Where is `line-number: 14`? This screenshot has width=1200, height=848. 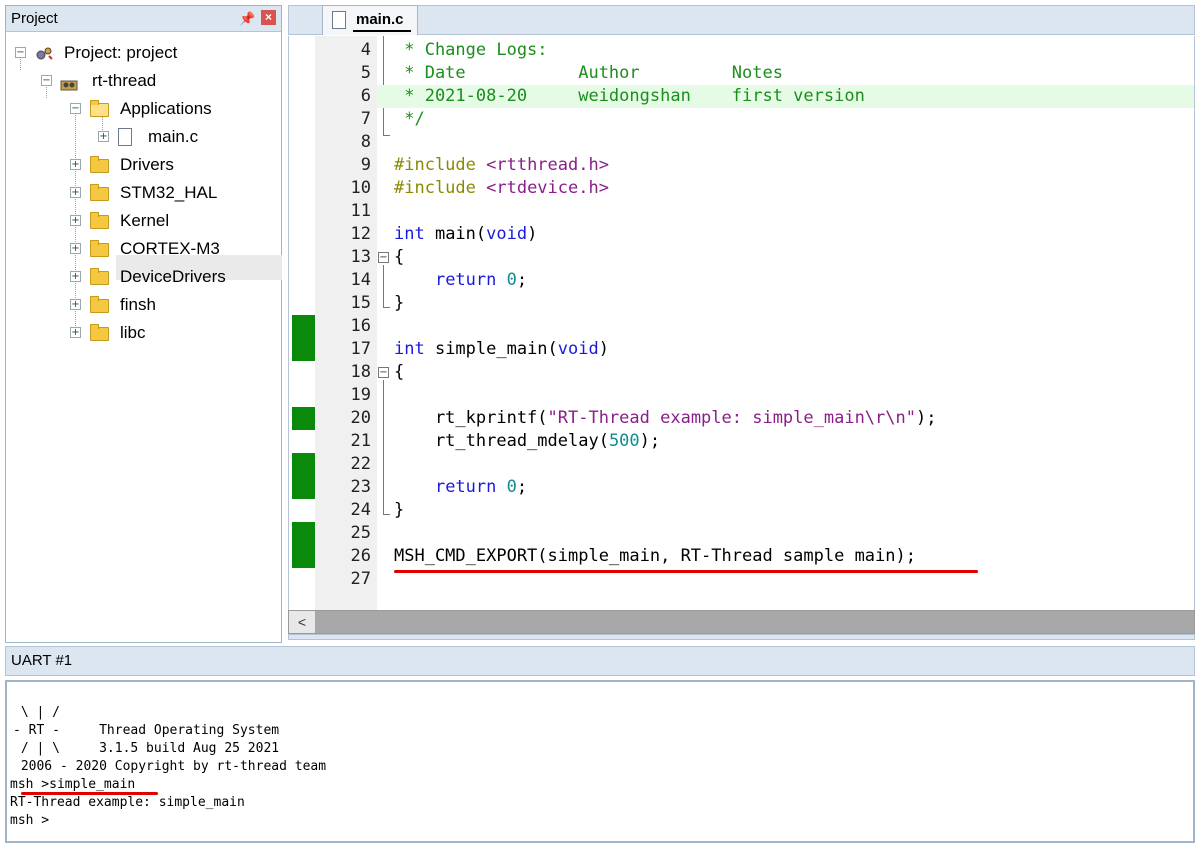
line-number: 14 is located at coordinates (360, 280).